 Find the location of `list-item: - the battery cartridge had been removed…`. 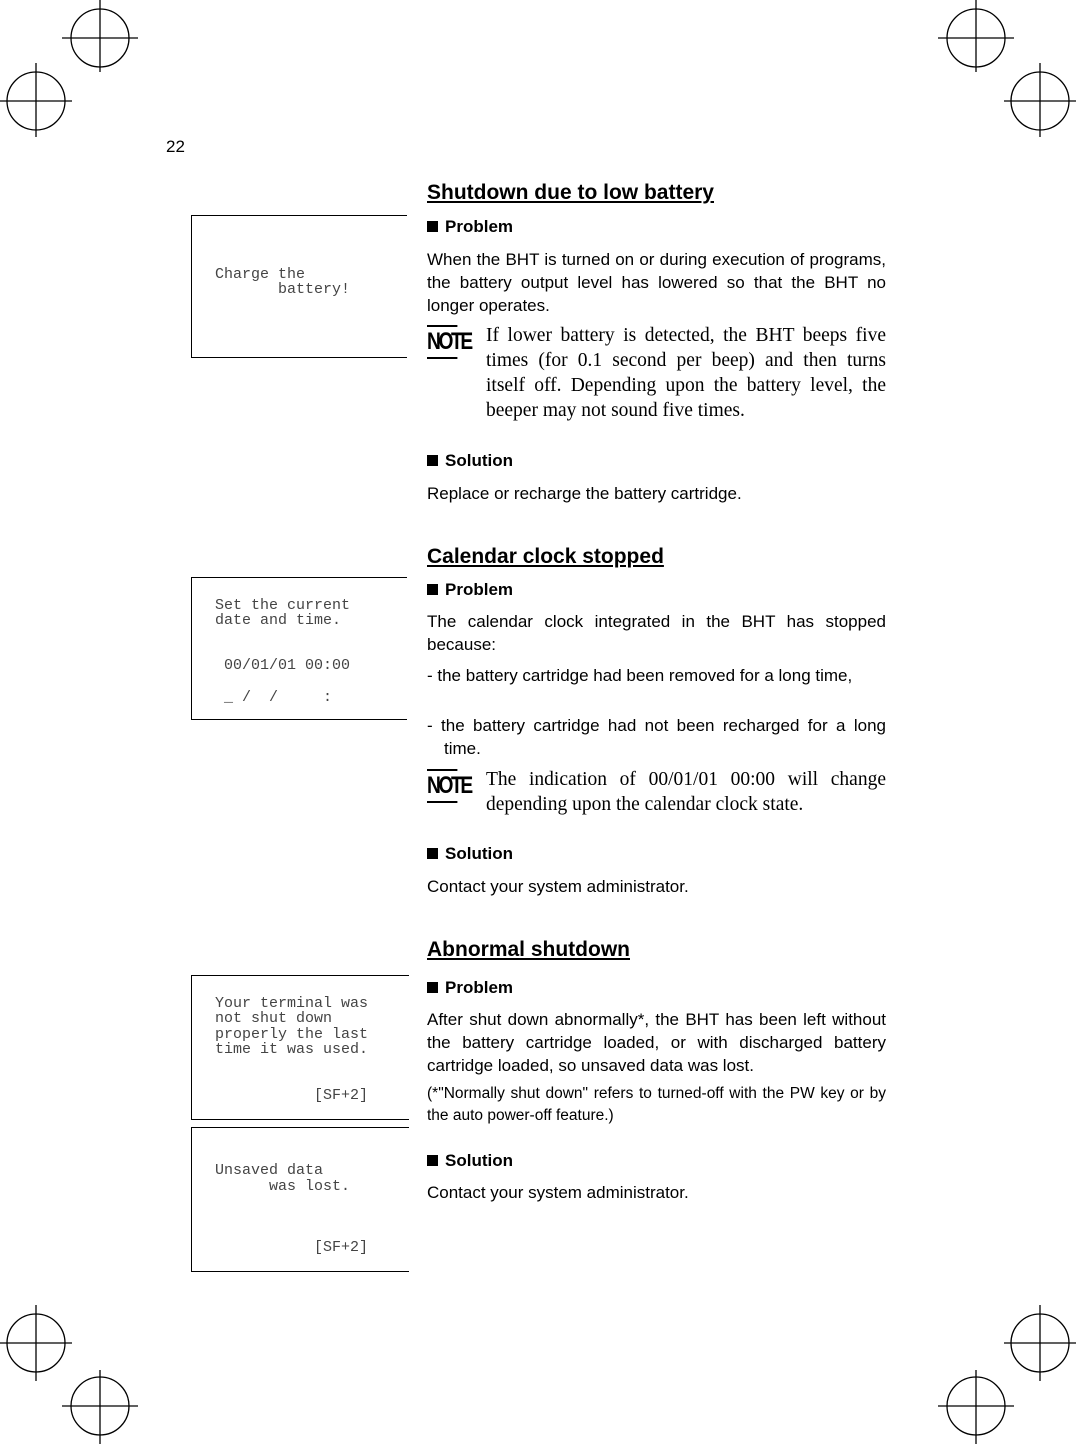

list-item: - the battery cartridge had been removed… is located at coordinates (640, 675).